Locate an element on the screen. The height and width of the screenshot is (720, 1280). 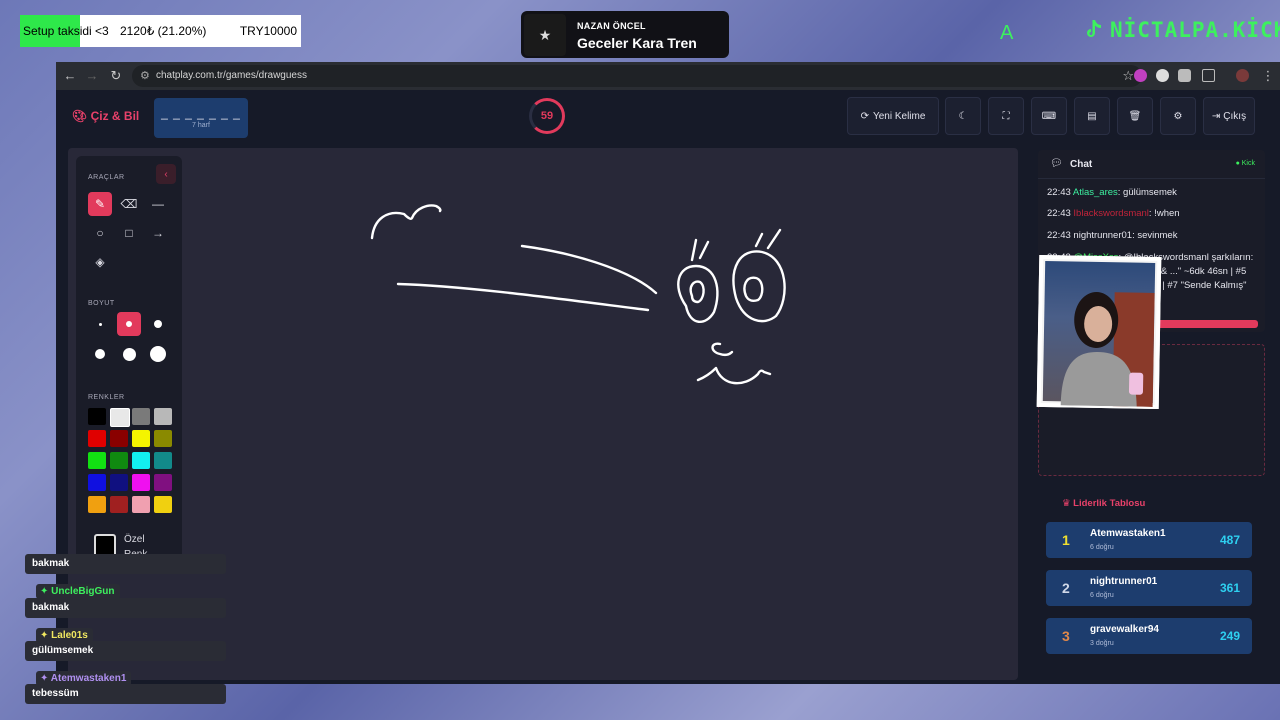
paint-bucket-icon: ◈ is located at coordinates (100, 262).